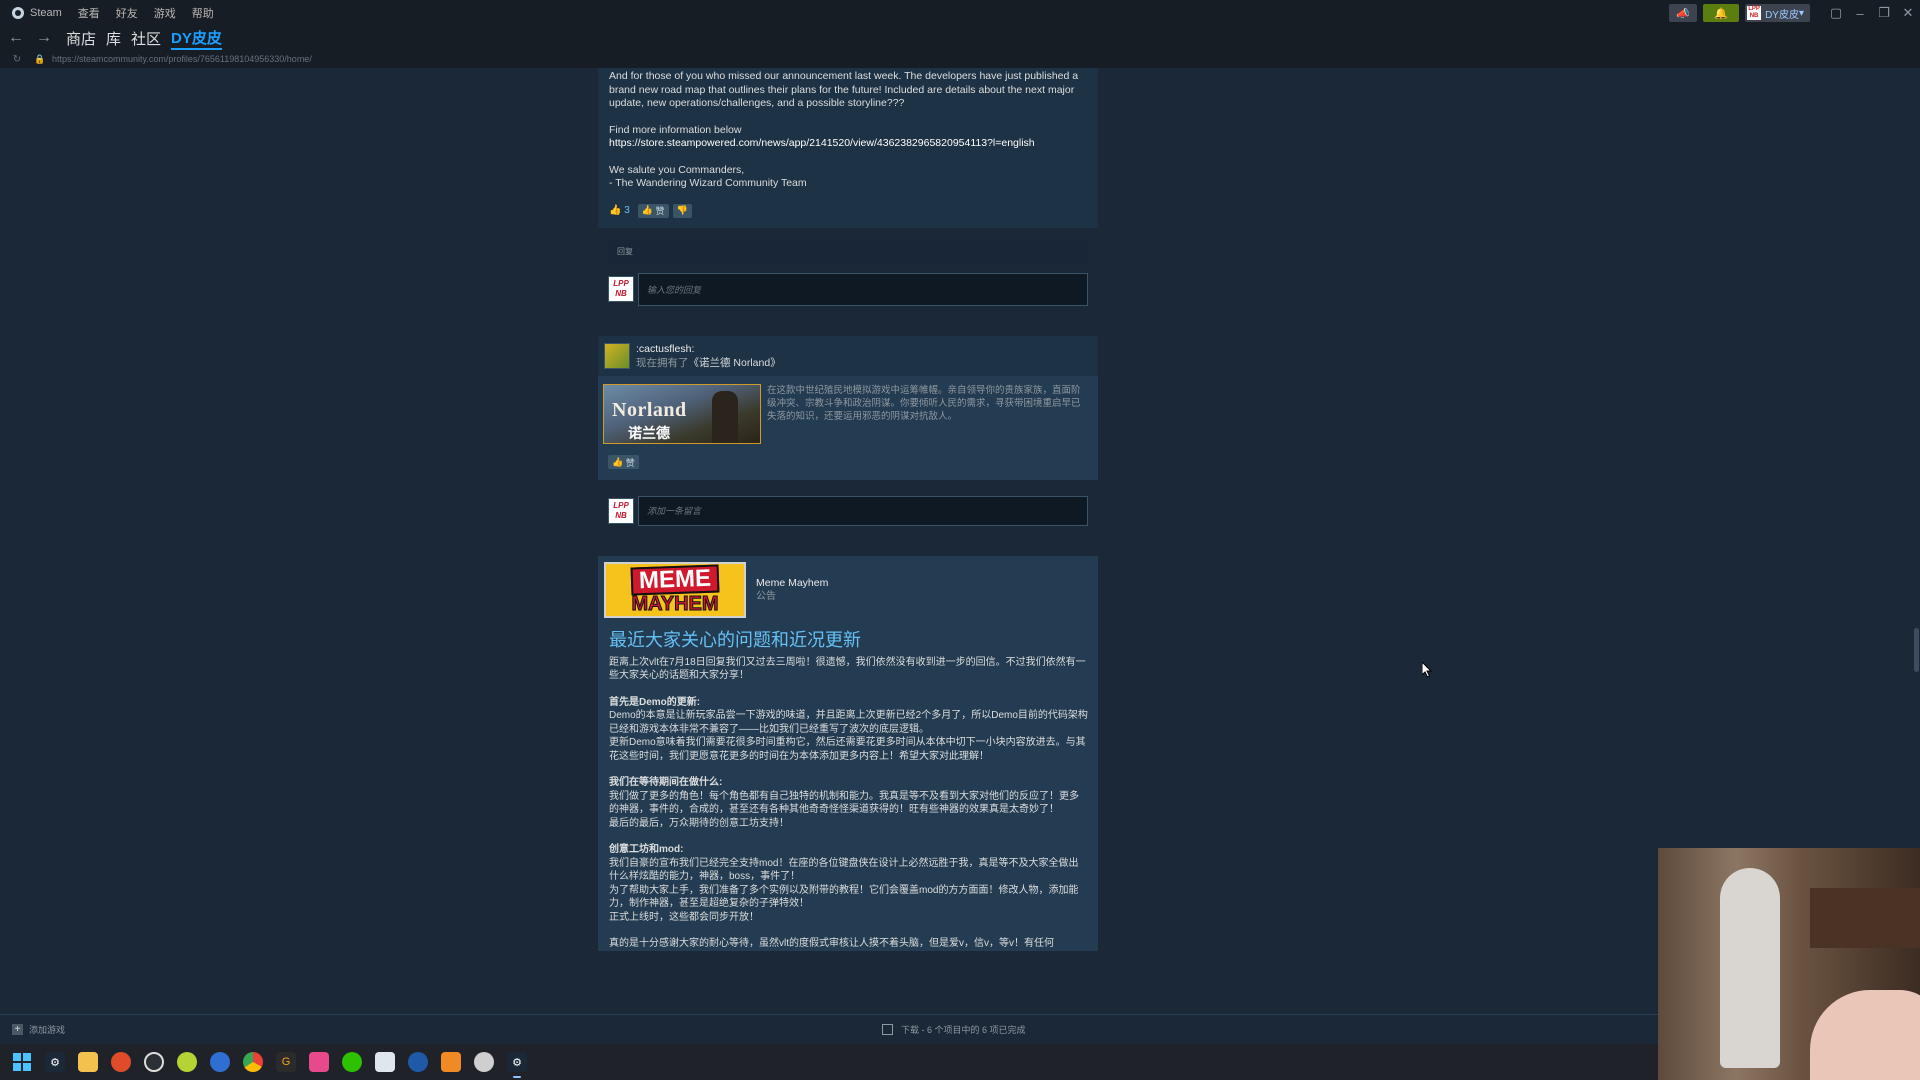 The width and height of the screenshot is (1920, 1080). I want to click on restore-icon: ❐, so click(1884, 13).